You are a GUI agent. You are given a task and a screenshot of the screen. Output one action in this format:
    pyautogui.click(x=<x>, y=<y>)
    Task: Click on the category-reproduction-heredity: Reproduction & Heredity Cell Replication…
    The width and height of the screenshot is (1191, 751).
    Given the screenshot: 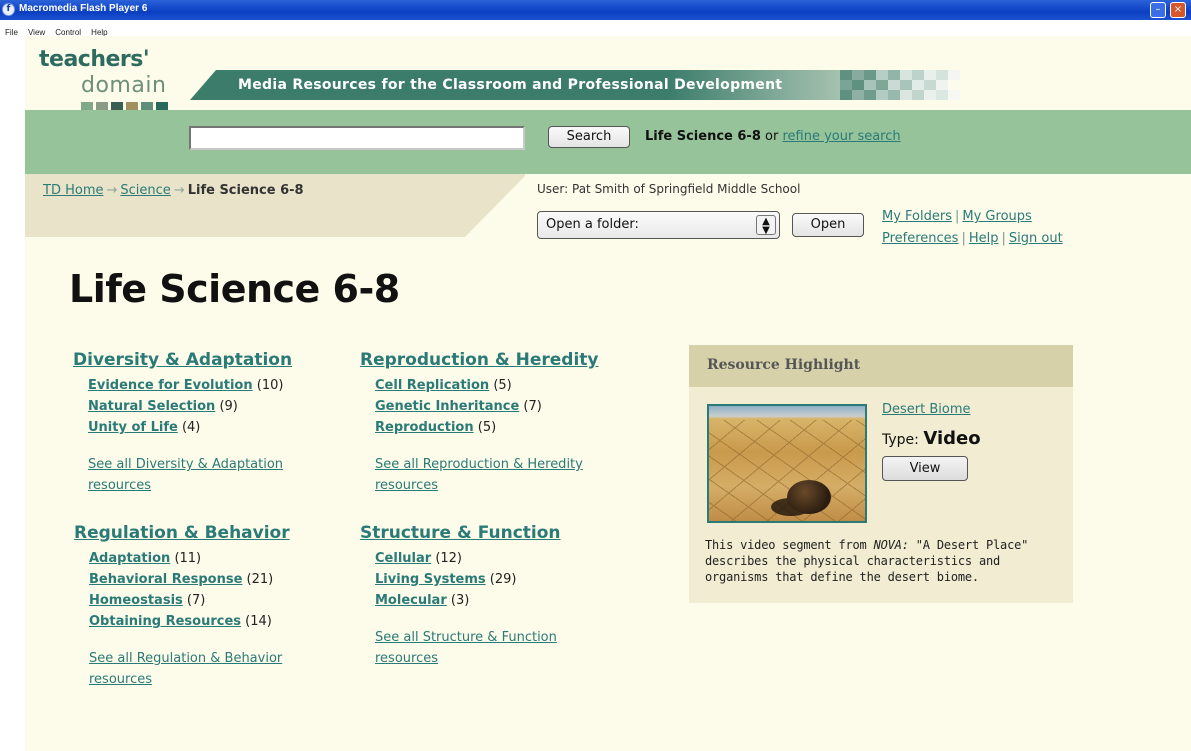 What is the action you would take?
    pyautogui.click(x=500, y=423)
    